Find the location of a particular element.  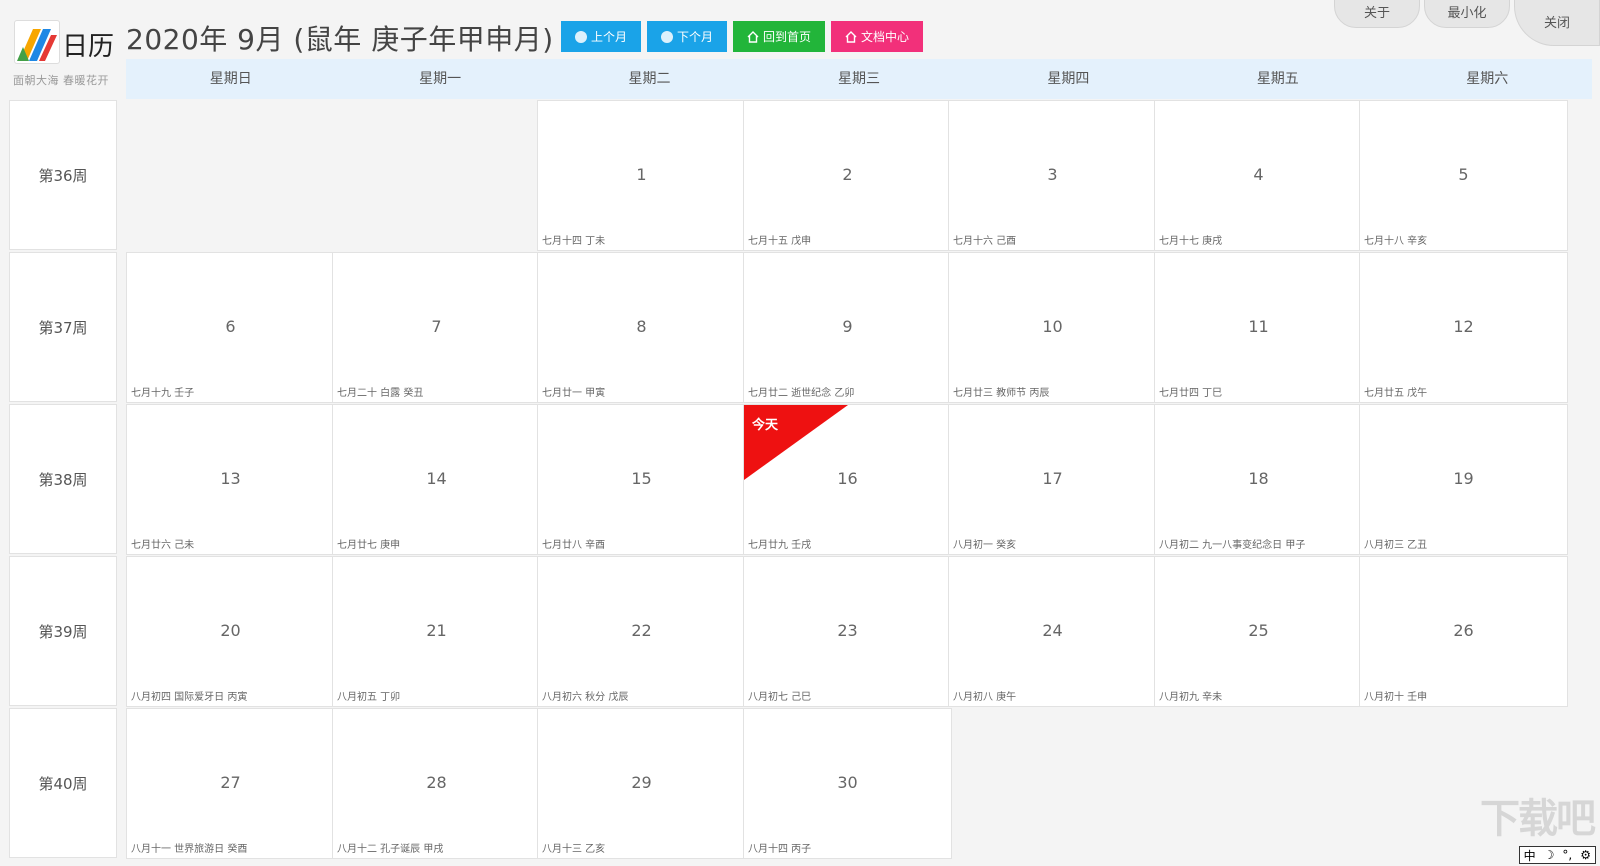

day-number: 22 is located at coordinates (641, 630).